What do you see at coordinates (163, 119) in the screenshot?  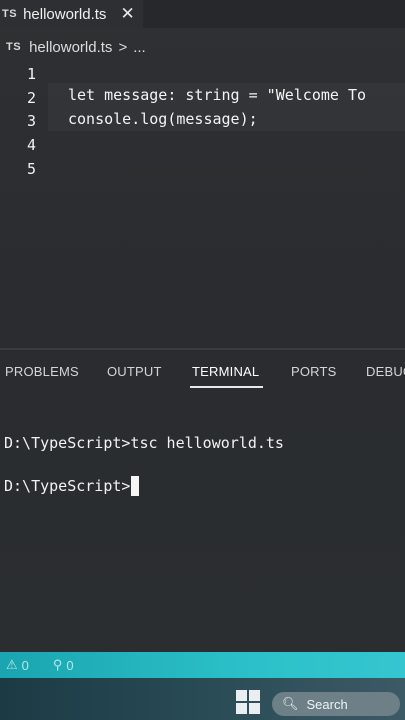 I see `code-line: console.log(message);` at bounding box center [163, 119].